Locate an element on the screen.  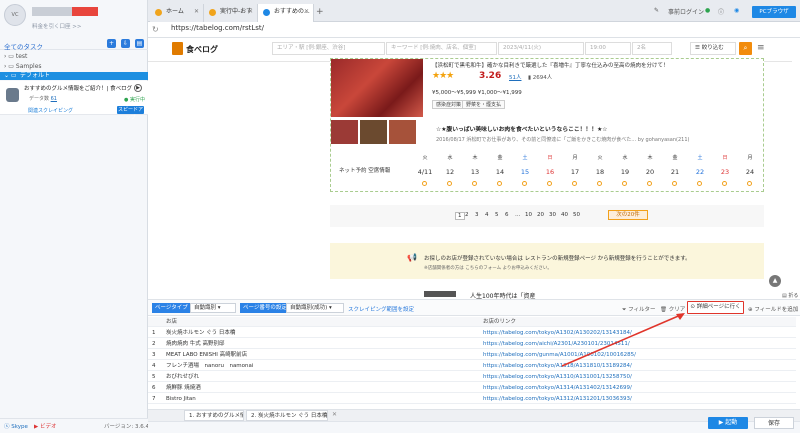
review-count: 51人 is located at coordinates (515, 77).